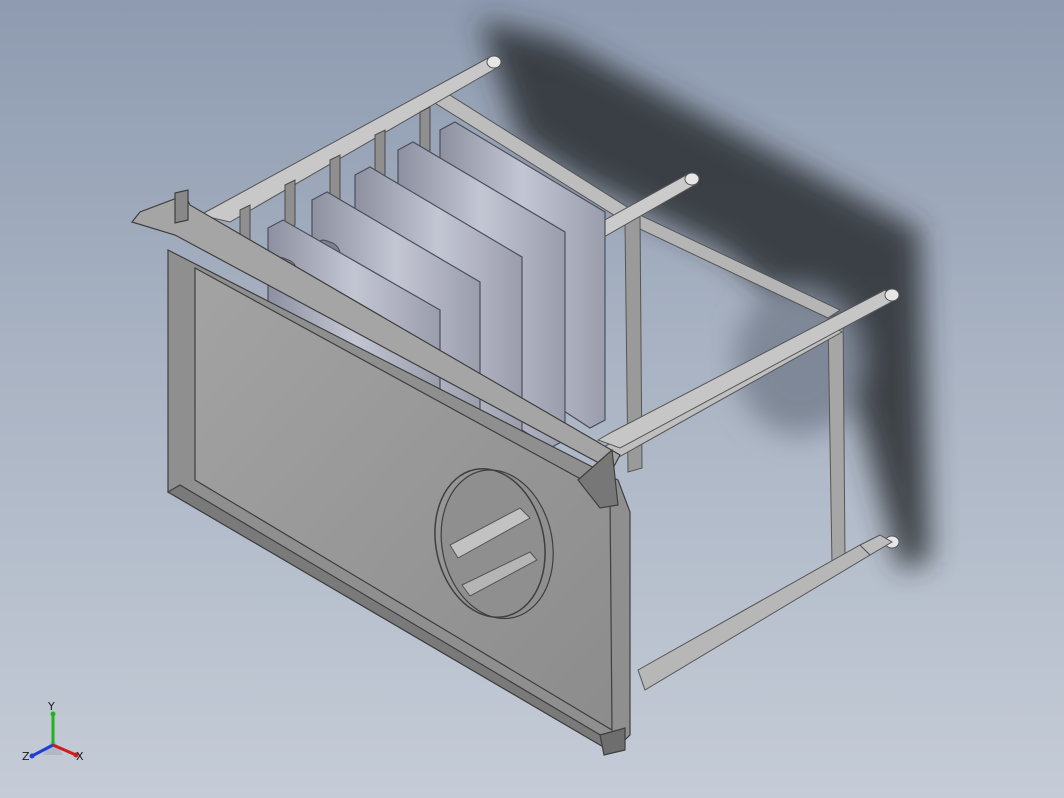 This screenshot has height=798, width=1064. Describe the element at coordinates (53, 731) in the screenshot. I see `orientation-triad: Y X Z` at that location.